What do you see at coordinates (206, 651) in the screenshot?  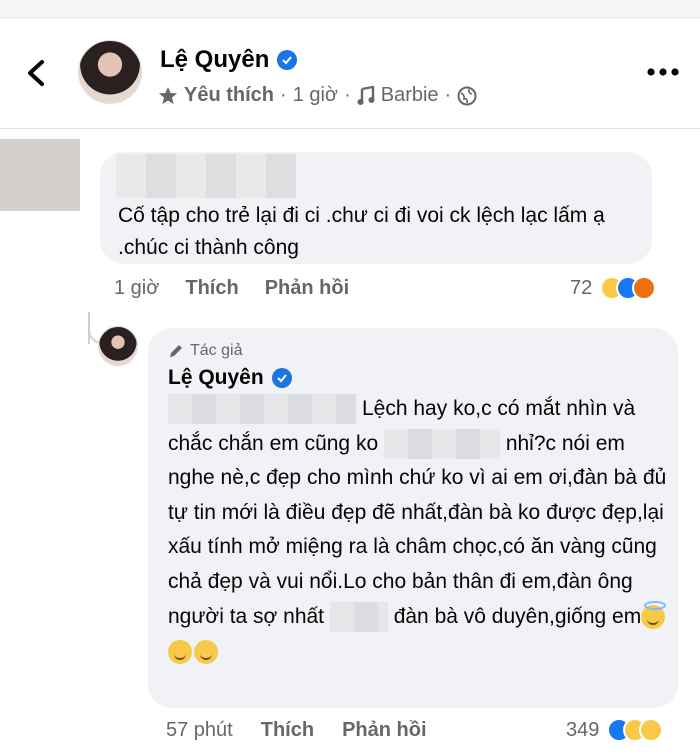 I see `hand-over-mouth-emoji-icon` at bounding box center [206, 651].